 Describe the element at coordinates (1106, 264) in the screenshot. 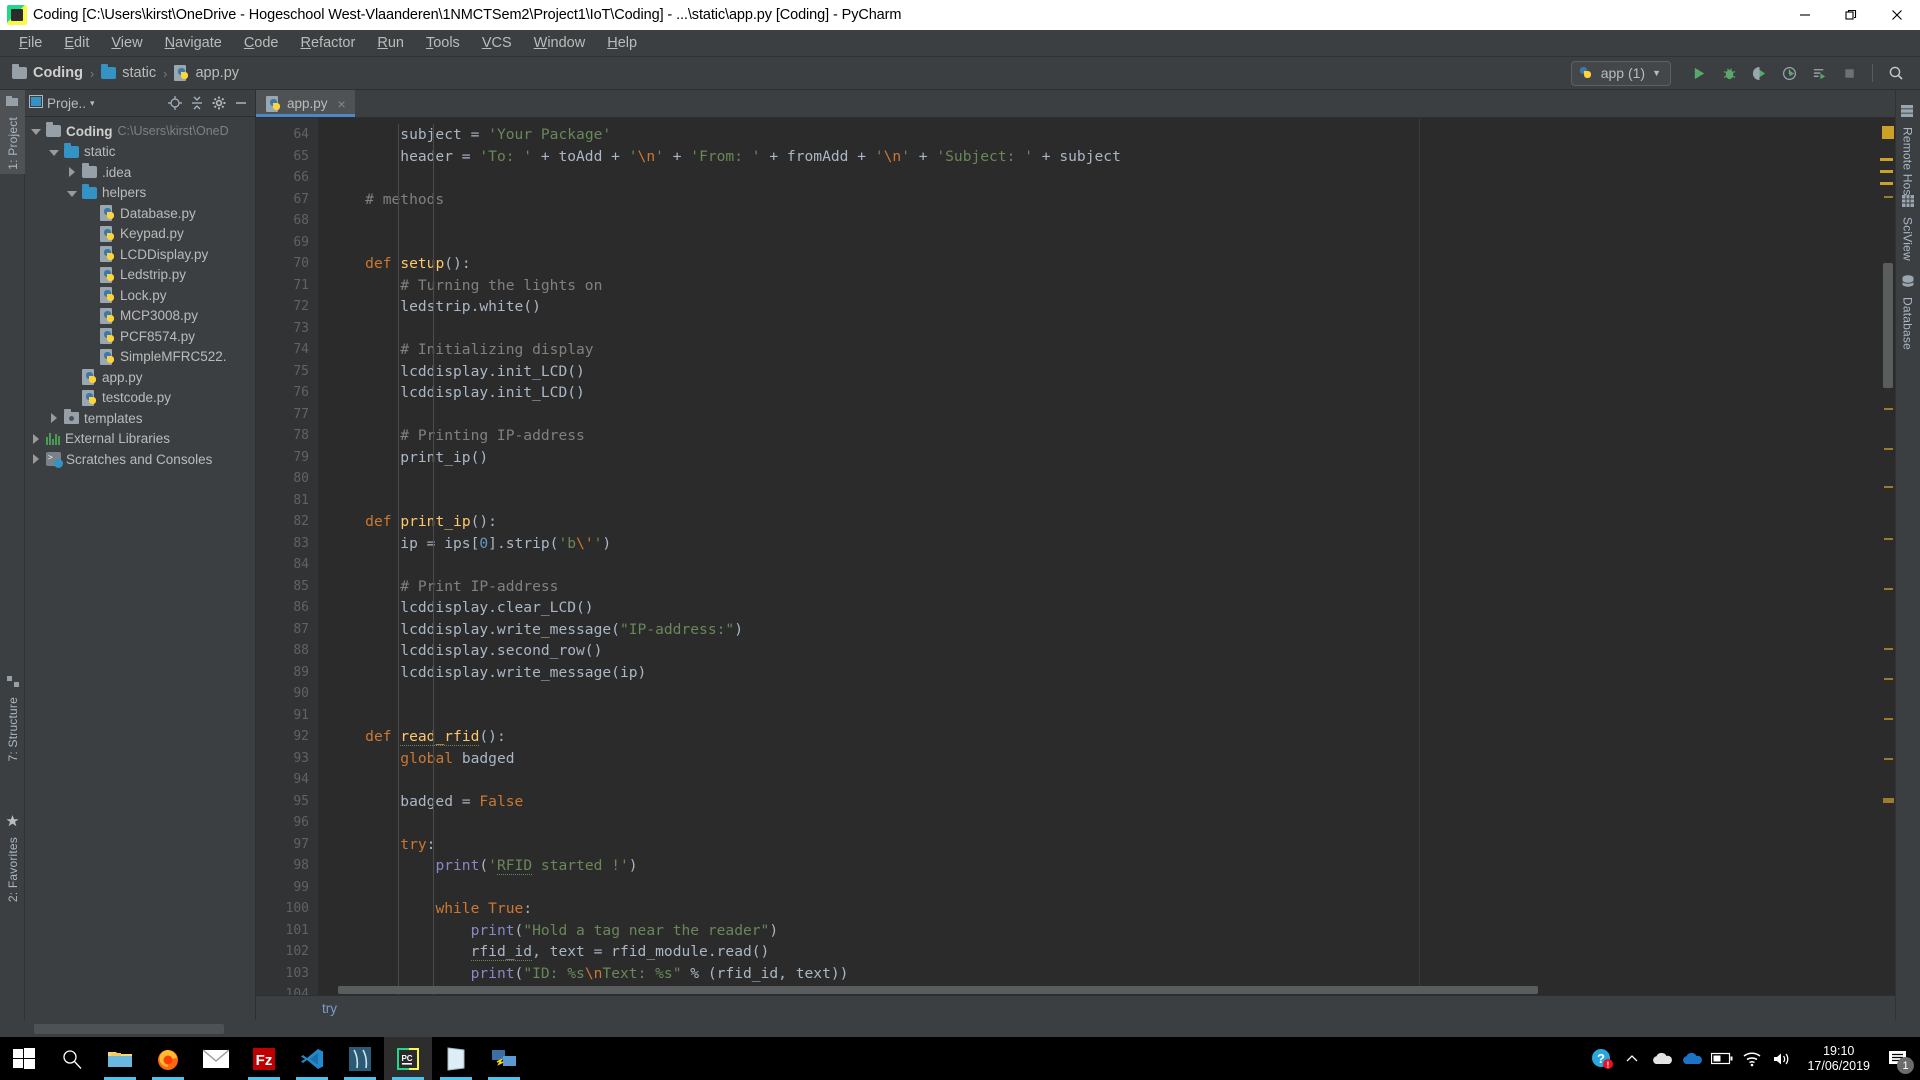

I see `code-line: def setup():` at that location.